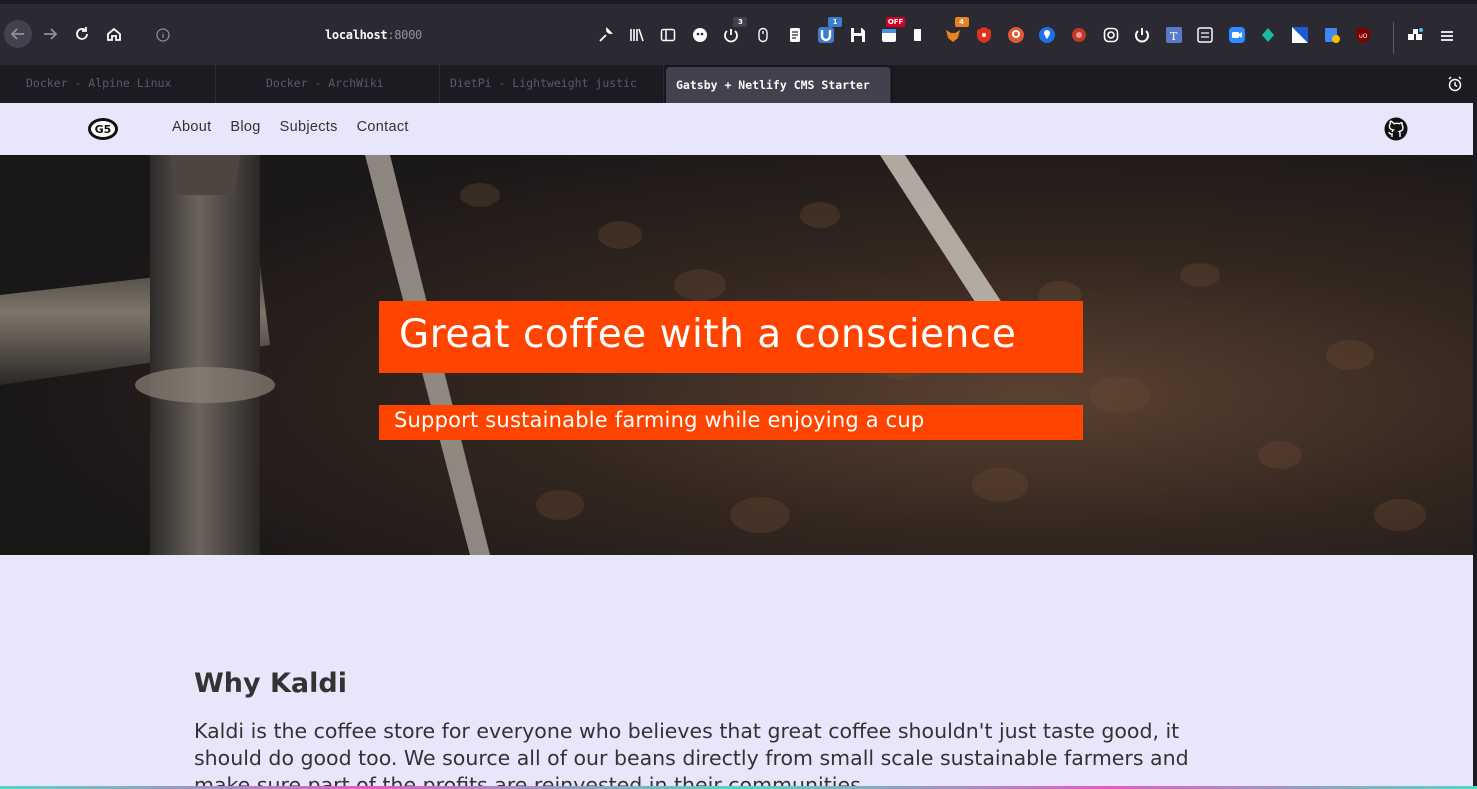 The width and height of the screenshot is (1477, 789). What do you see at coordinates (956, 30) in the screenshot?
I see `fox-extension-icon: 4` at bounding box center [956, 30].